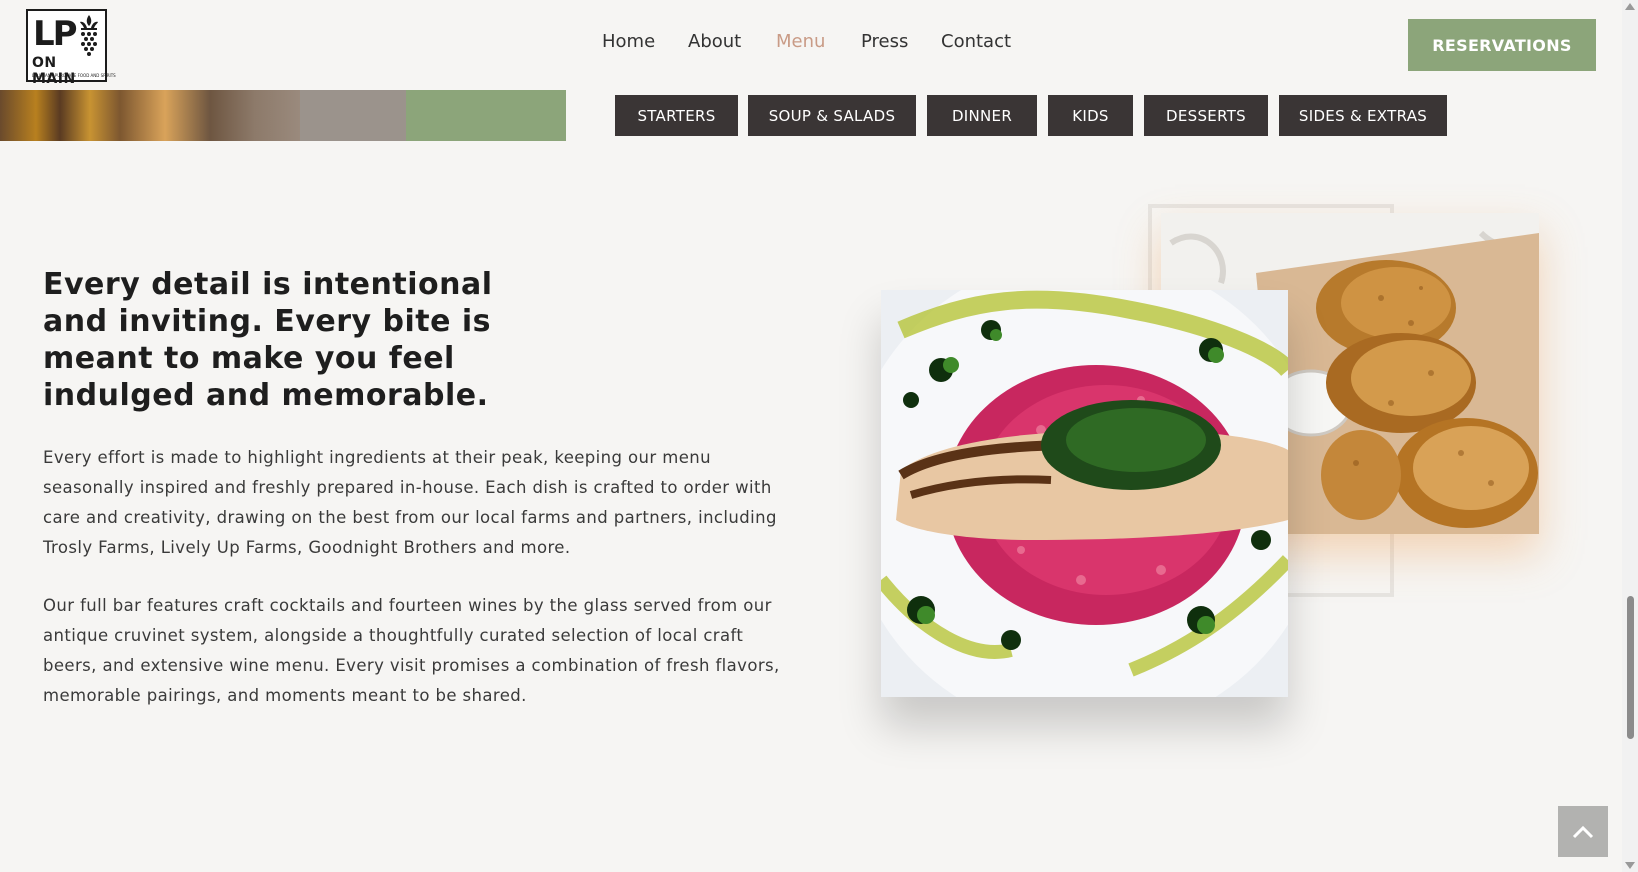 The width and height of the screenshot is (1638, 872). I want to click on back-to-top-button, so click(1583, 831).